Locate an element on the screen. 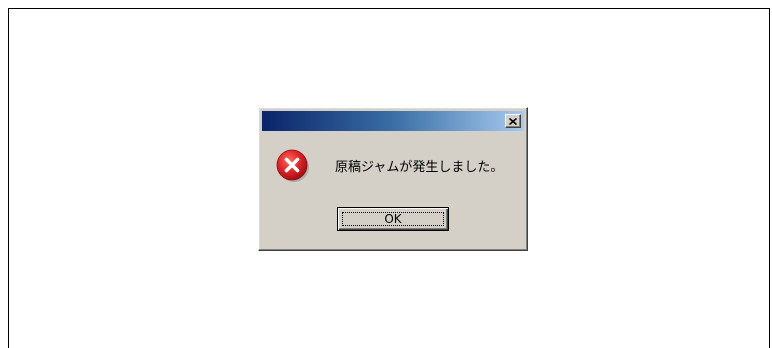  close-button is located at coordinates (513, 121).